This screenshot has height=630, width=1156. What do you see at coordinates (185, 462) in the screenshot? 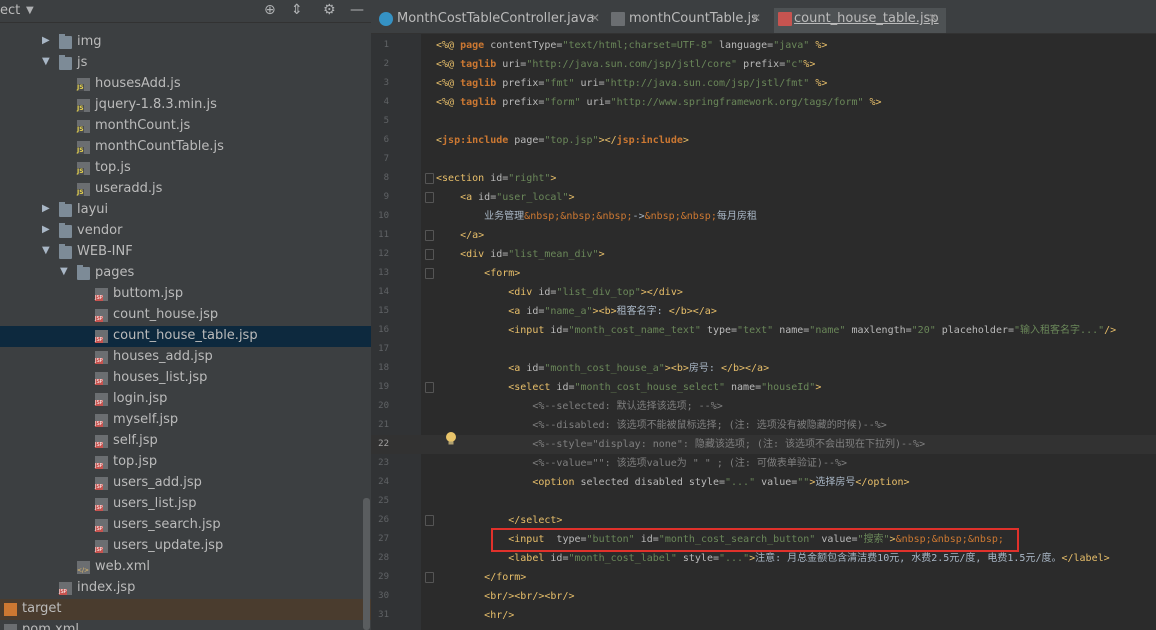
I see `tree-item-top-jsp: top.jsp` at bounding box center [185, 462].